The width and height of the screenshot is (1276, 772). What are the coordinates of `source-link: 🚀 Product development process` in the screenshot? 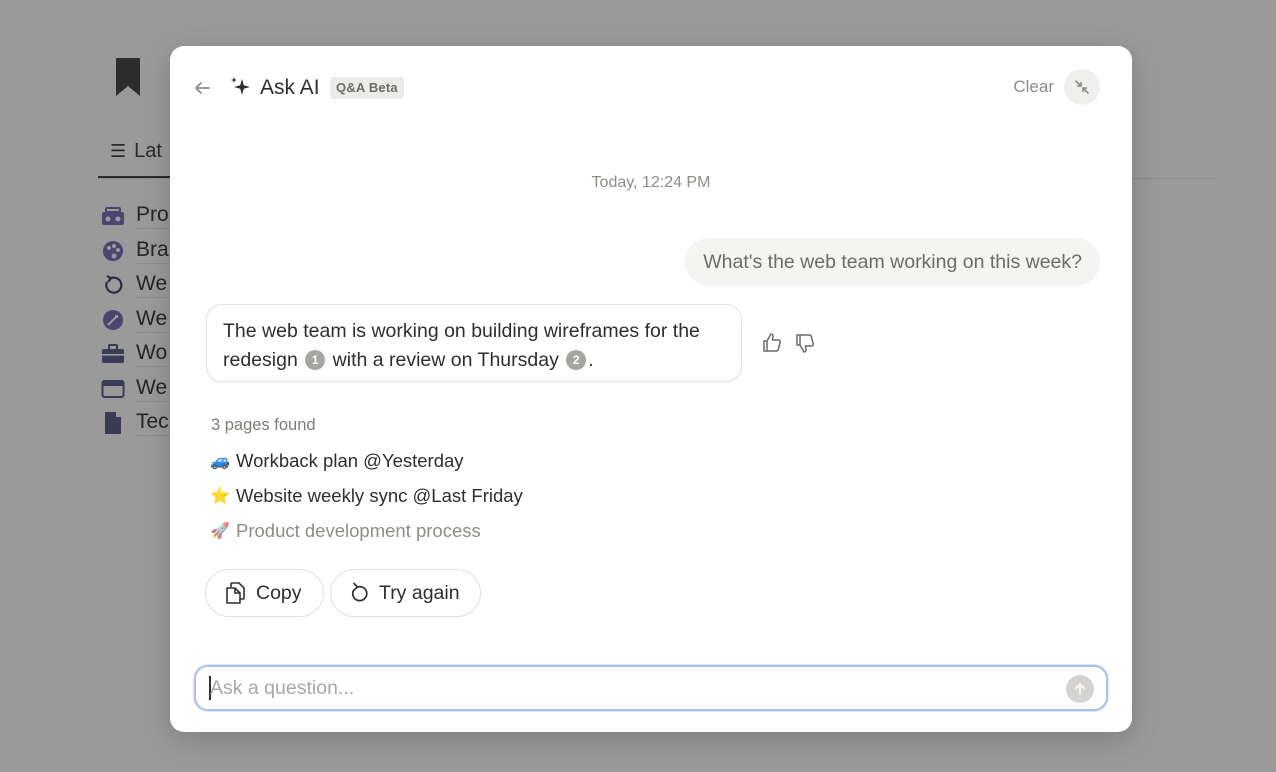 It's located at (345, 531).